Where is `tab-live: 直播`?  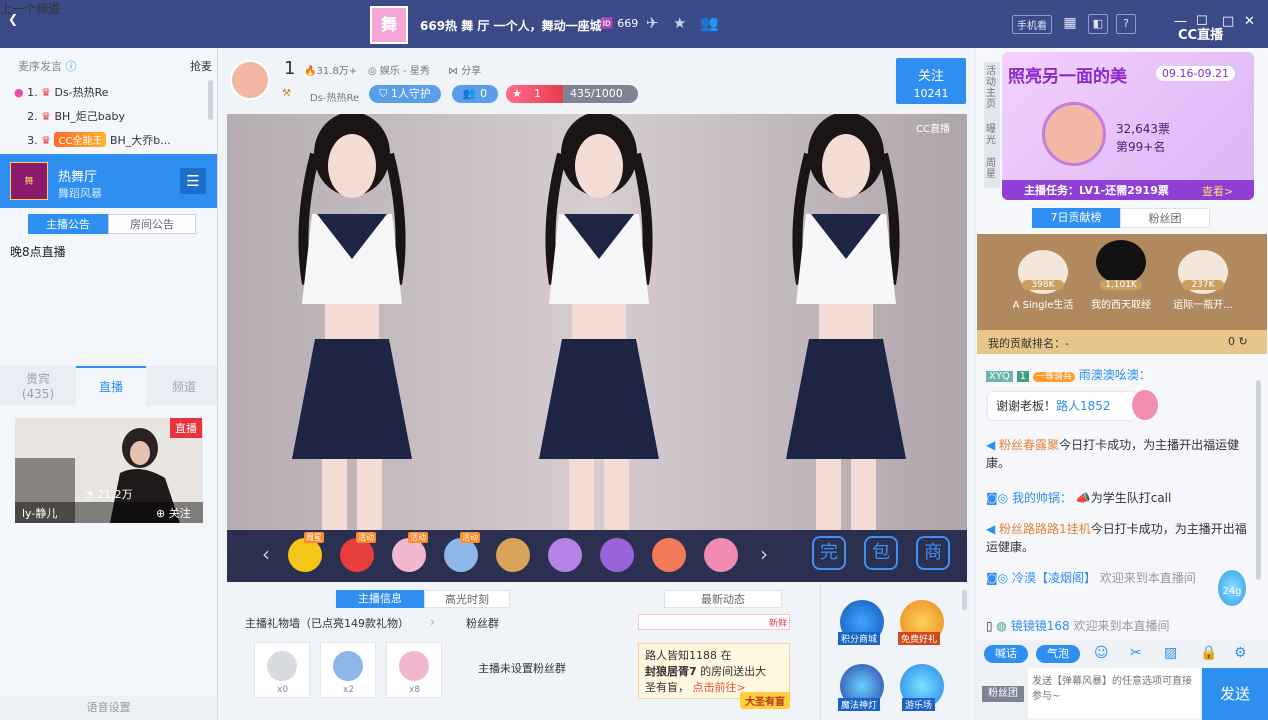
tab-live: 直播 is located at coordinates (111, 386).